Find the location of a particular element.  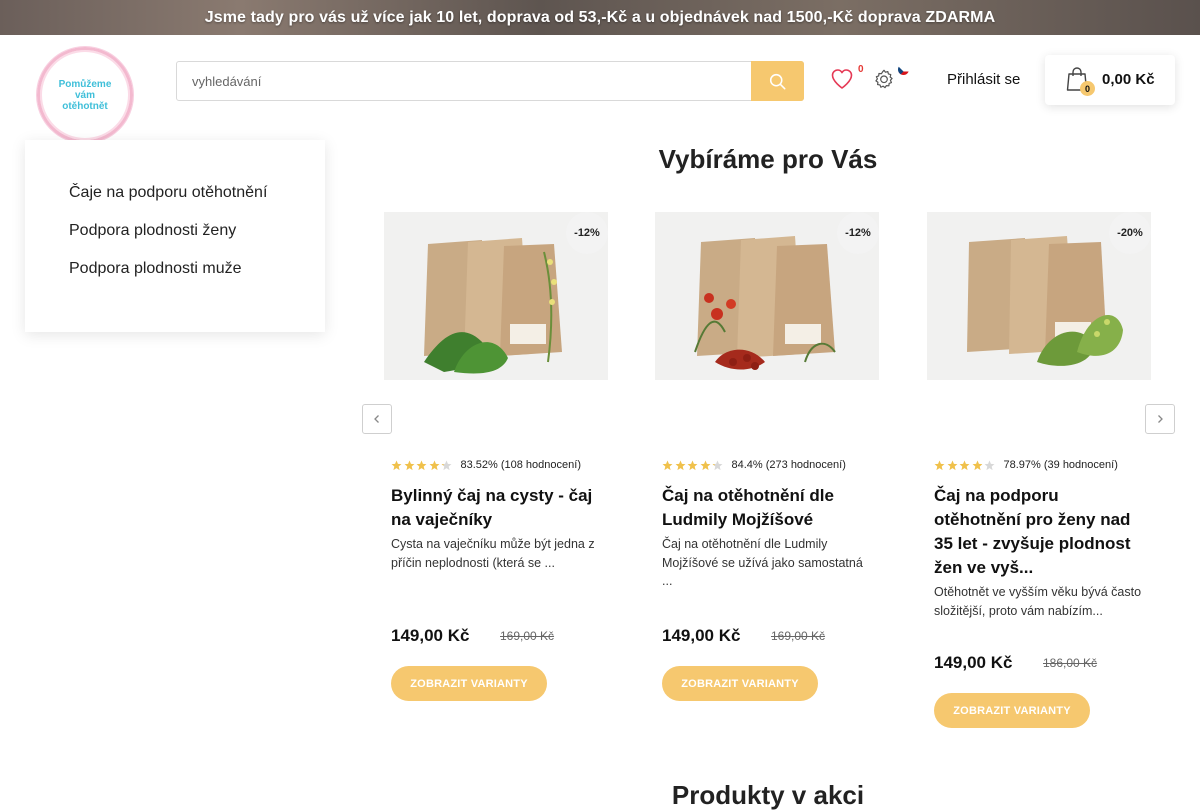

search-icon is located at coordinates (777, 81).